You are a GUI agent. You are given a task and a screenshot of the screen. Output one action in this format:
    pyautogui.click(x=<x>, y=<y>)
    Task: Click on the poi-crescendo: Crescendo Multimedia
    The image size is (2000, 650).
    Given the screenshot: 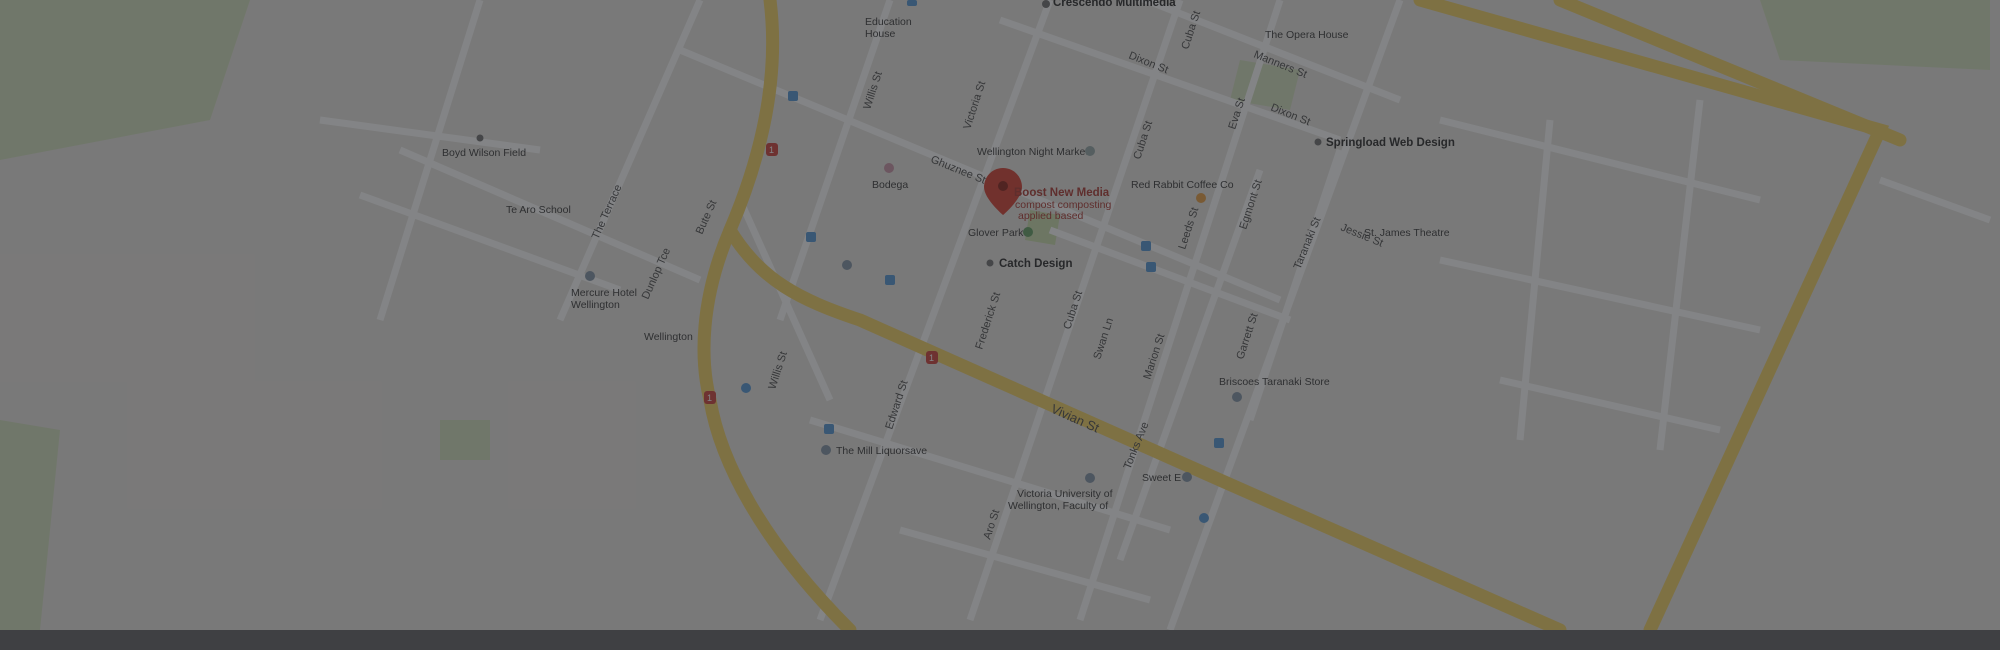 What is the action you would take?
    pyautogui.click(x=1114, y=4)
    